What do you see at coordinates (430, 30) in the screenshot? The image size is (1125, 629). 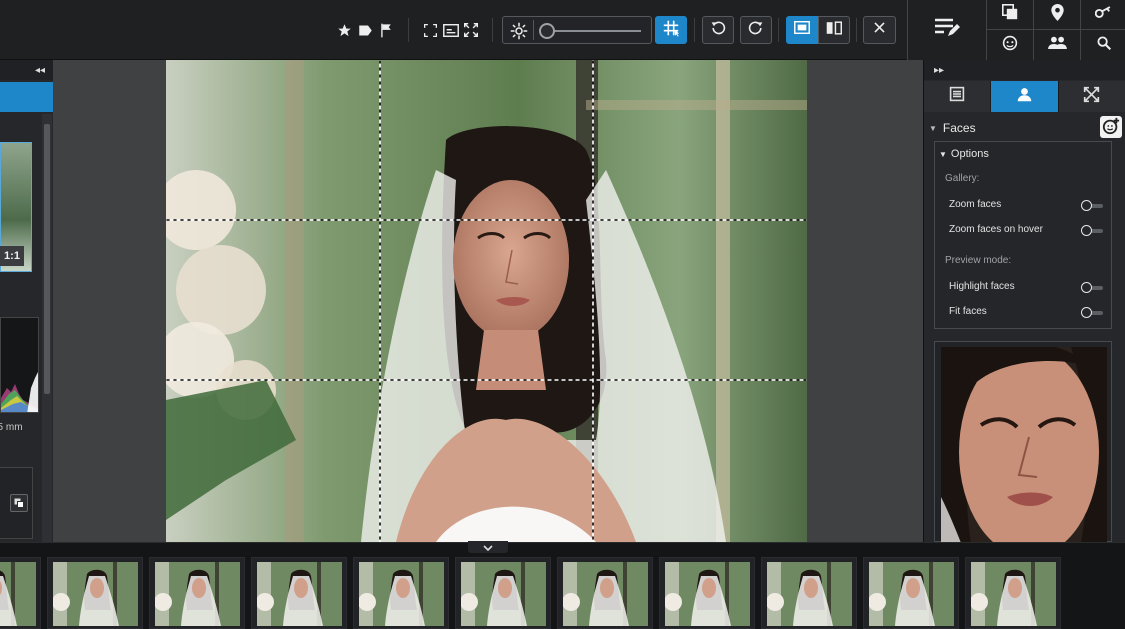 I see `fullscreen-icon` at bounding box center [430, 30].